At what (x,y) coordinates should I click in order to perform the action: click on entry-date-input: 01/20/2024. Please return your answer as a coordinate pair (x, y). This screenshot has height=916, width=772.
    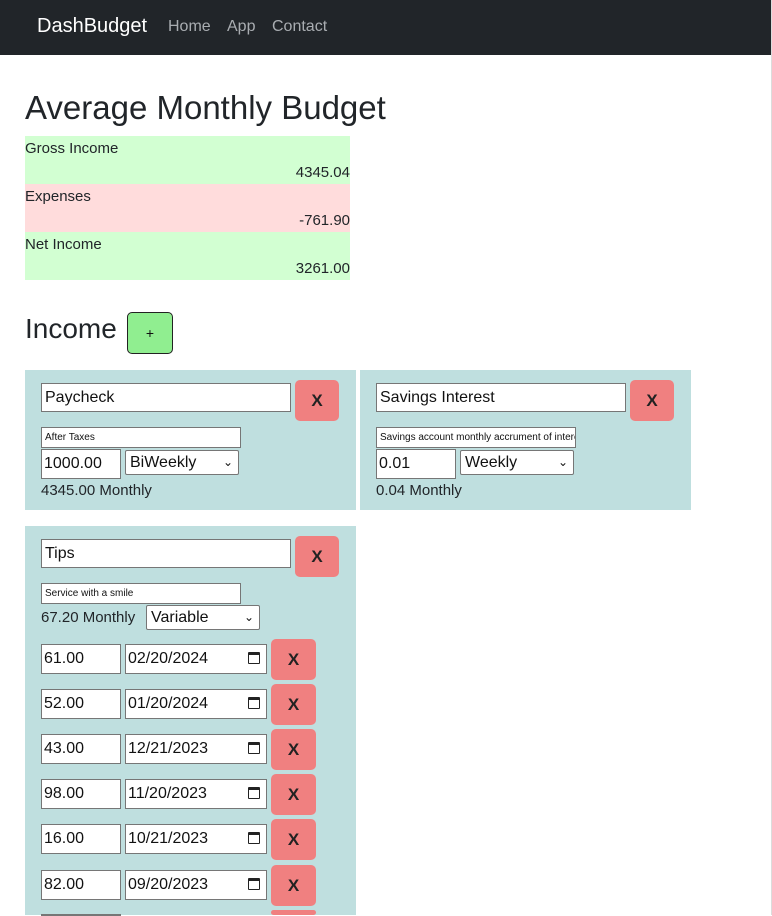
    Looking at the image, I should click on (196, 704).